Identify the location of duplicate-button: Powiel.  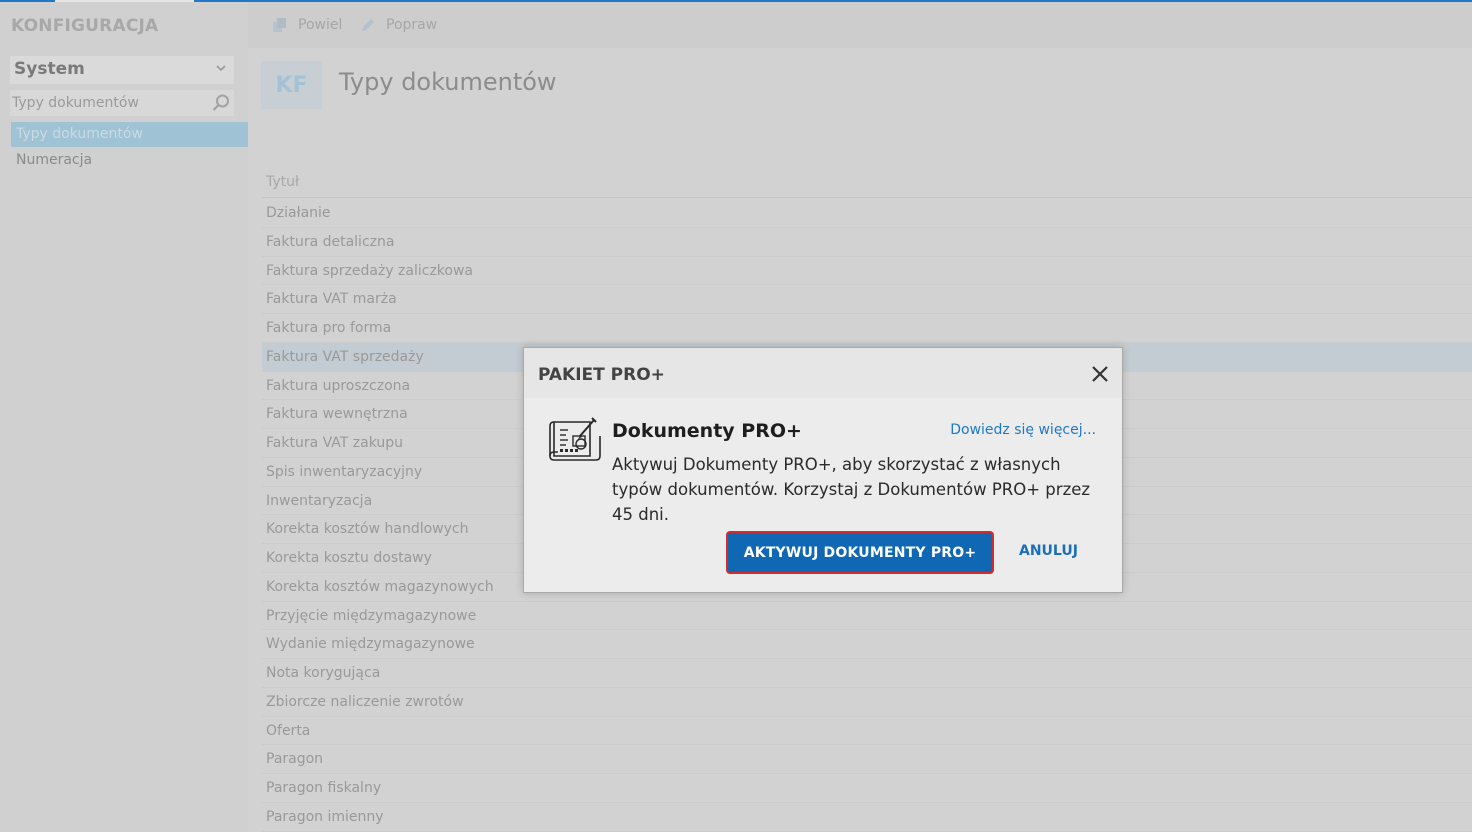
(307, 25).